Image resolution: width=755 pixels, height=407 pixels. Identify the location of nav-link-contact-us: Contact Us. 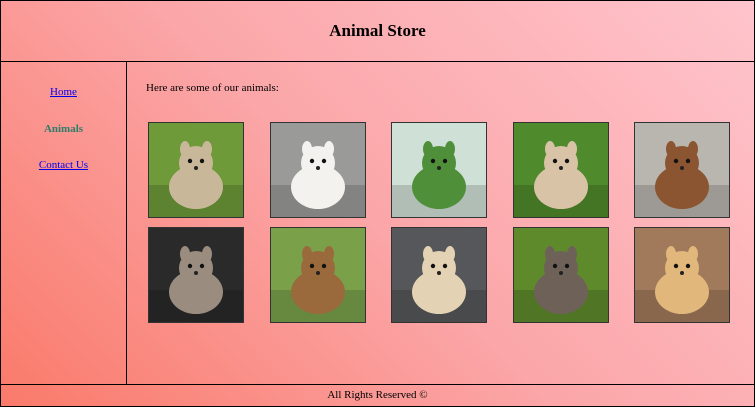
(63, 165).